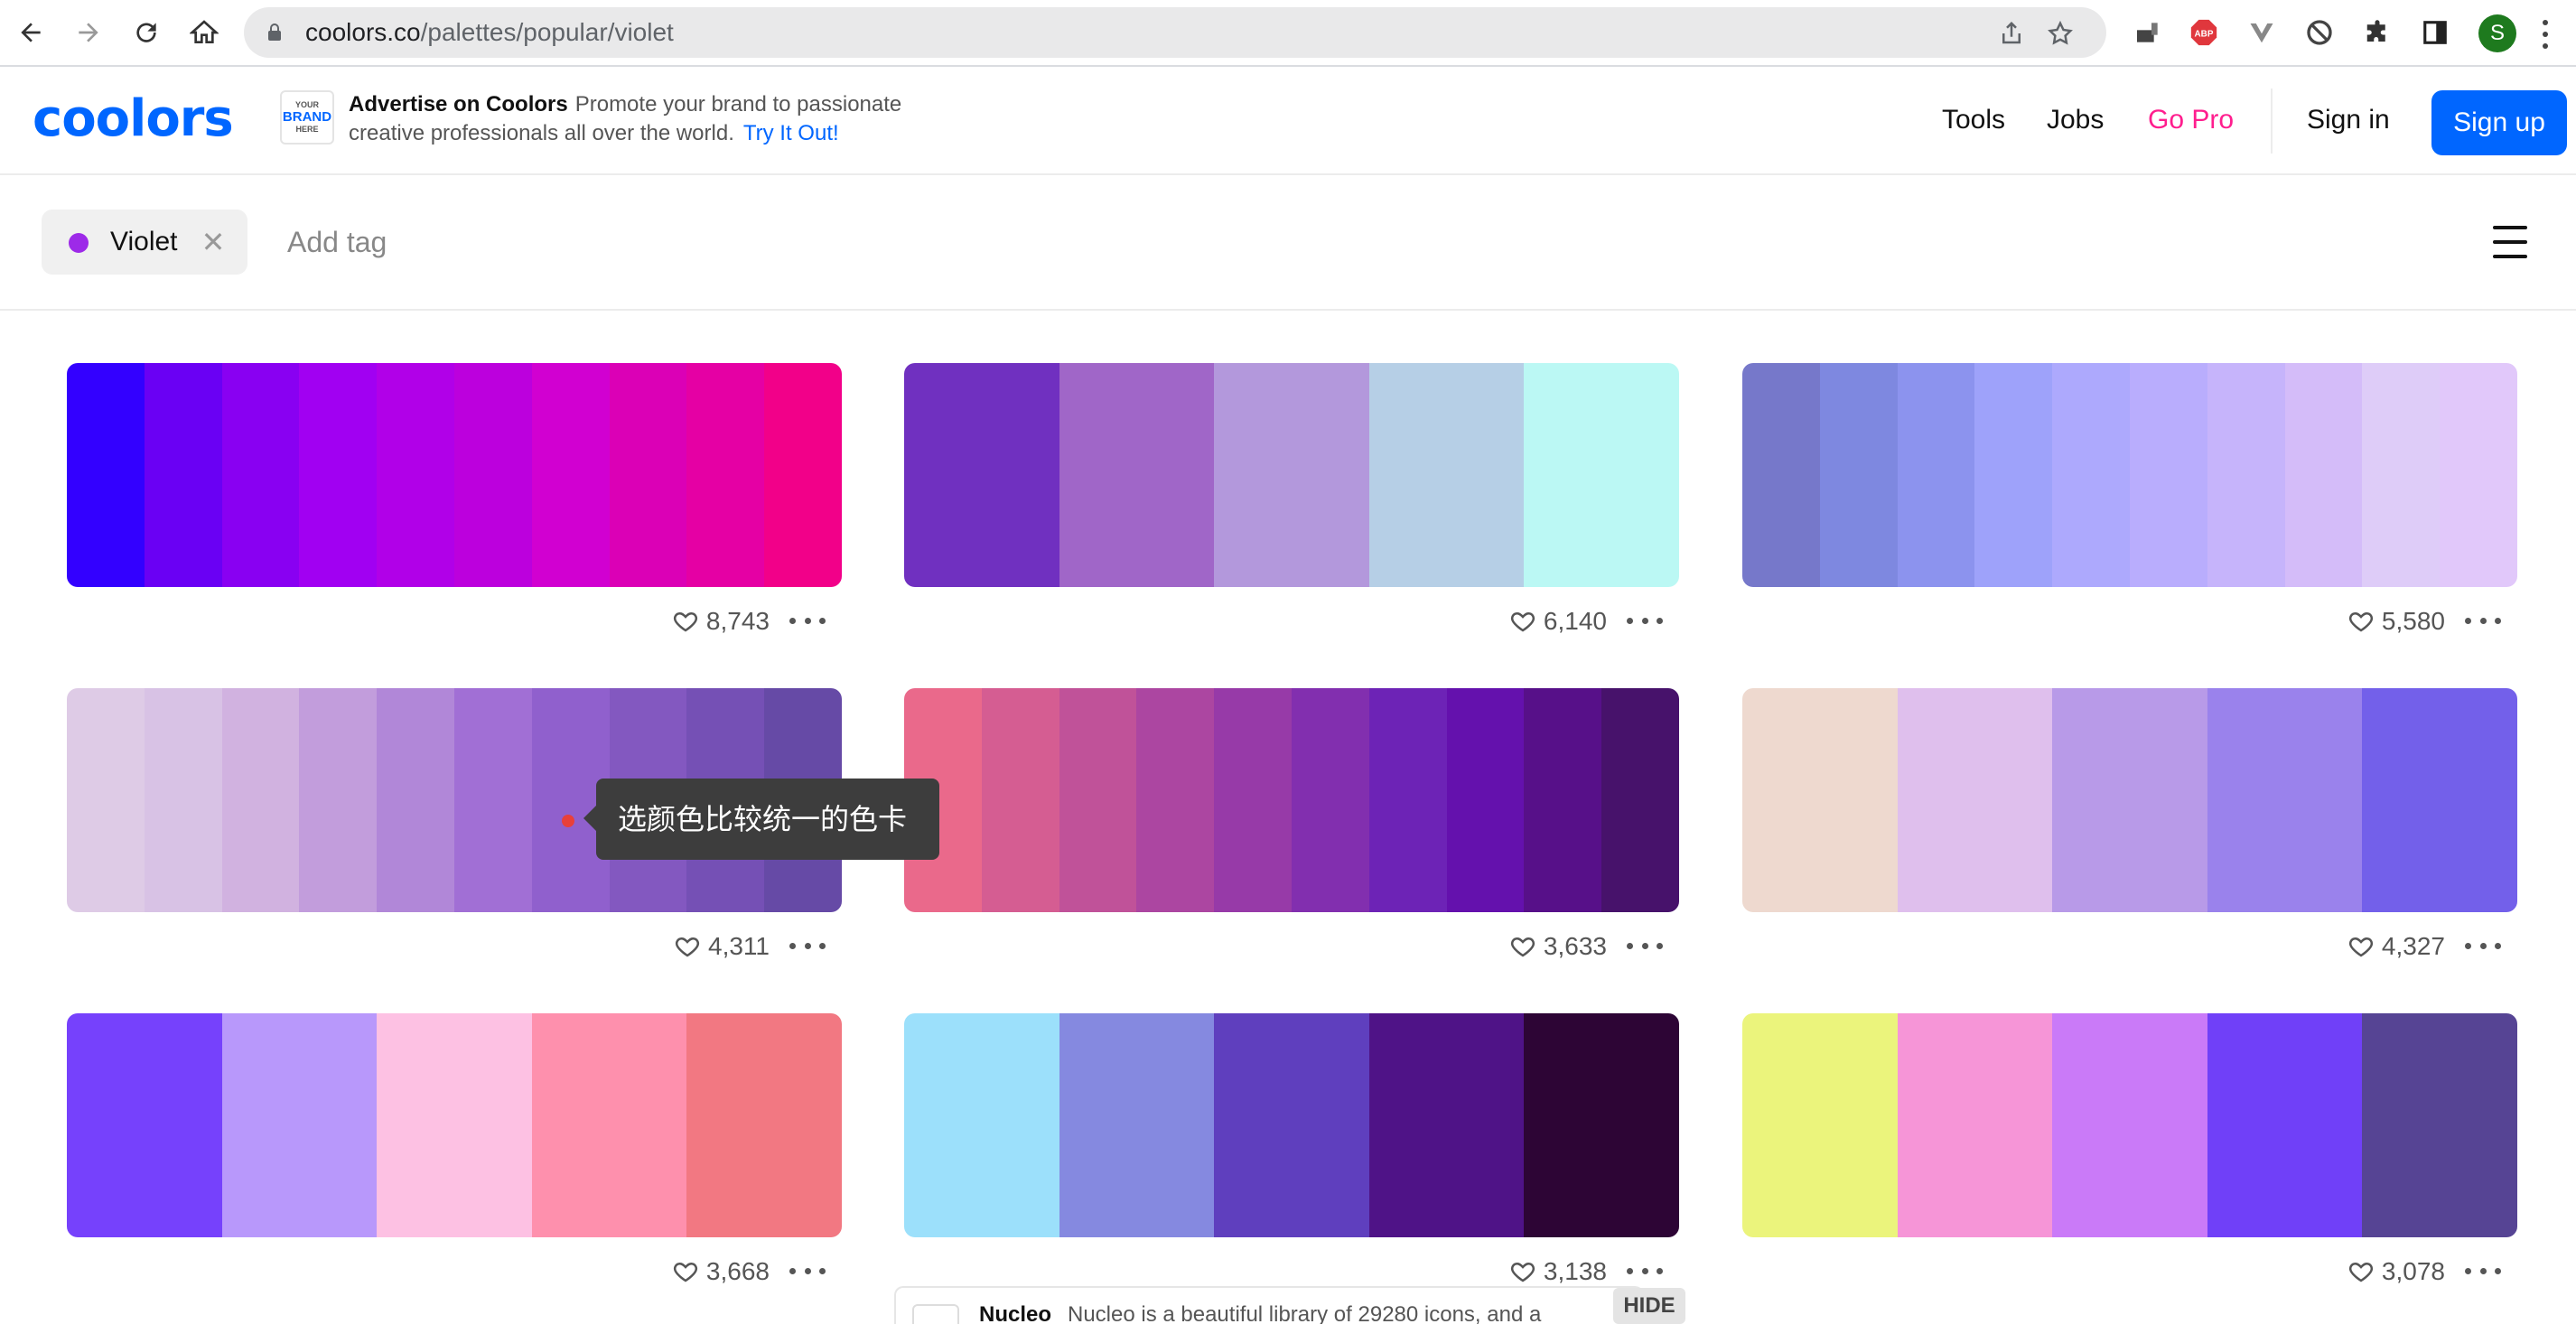 The width and height of the screenshot is (2576, 1324). I want to click on side-panel-icon, so click(2435, 32).